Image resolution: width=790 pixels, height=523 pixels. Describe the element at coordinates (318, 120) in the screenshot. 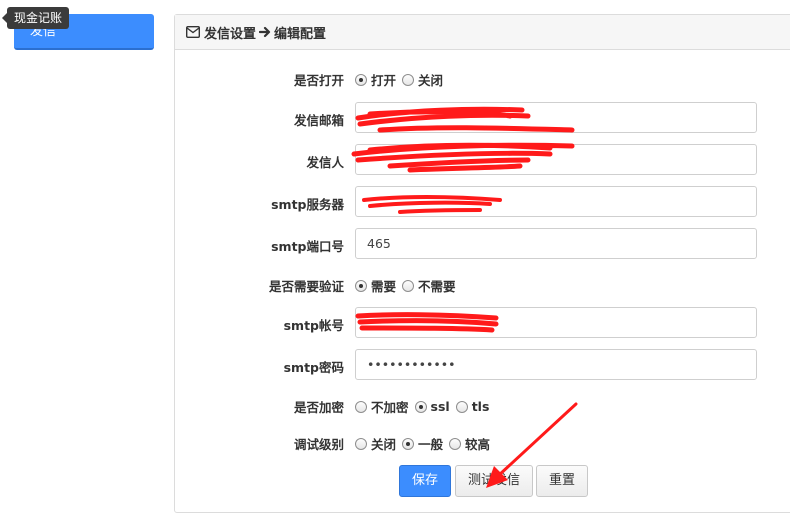

I see `sender-email-label: 发信邮箱` at that location.